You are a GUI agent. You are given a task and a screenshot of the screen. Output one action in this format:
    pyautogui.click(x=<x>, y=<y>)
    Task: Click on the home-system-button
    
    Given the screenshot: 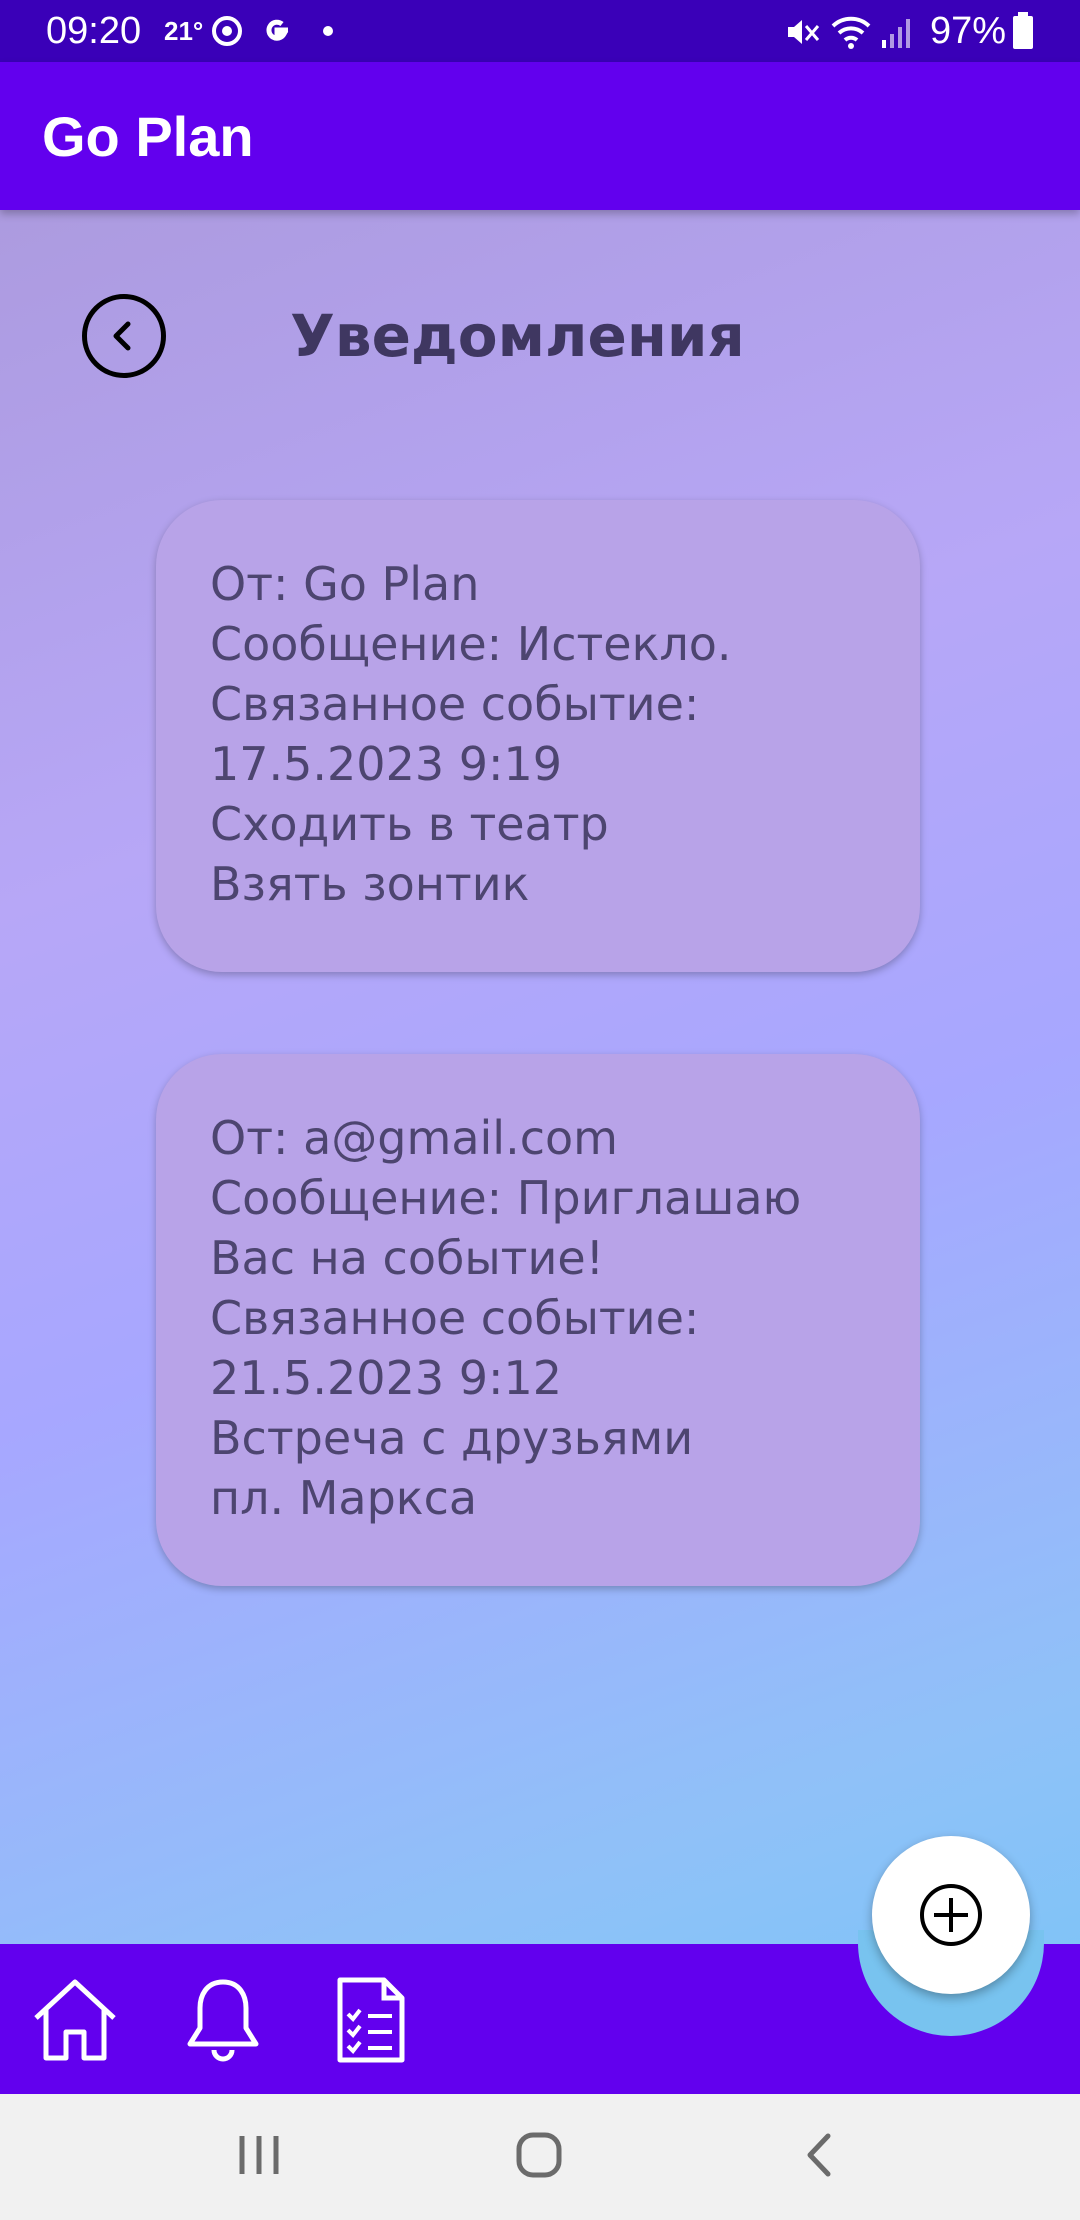 What is the action you would take?
    pyautogui.click(x=539, y=2157)
    